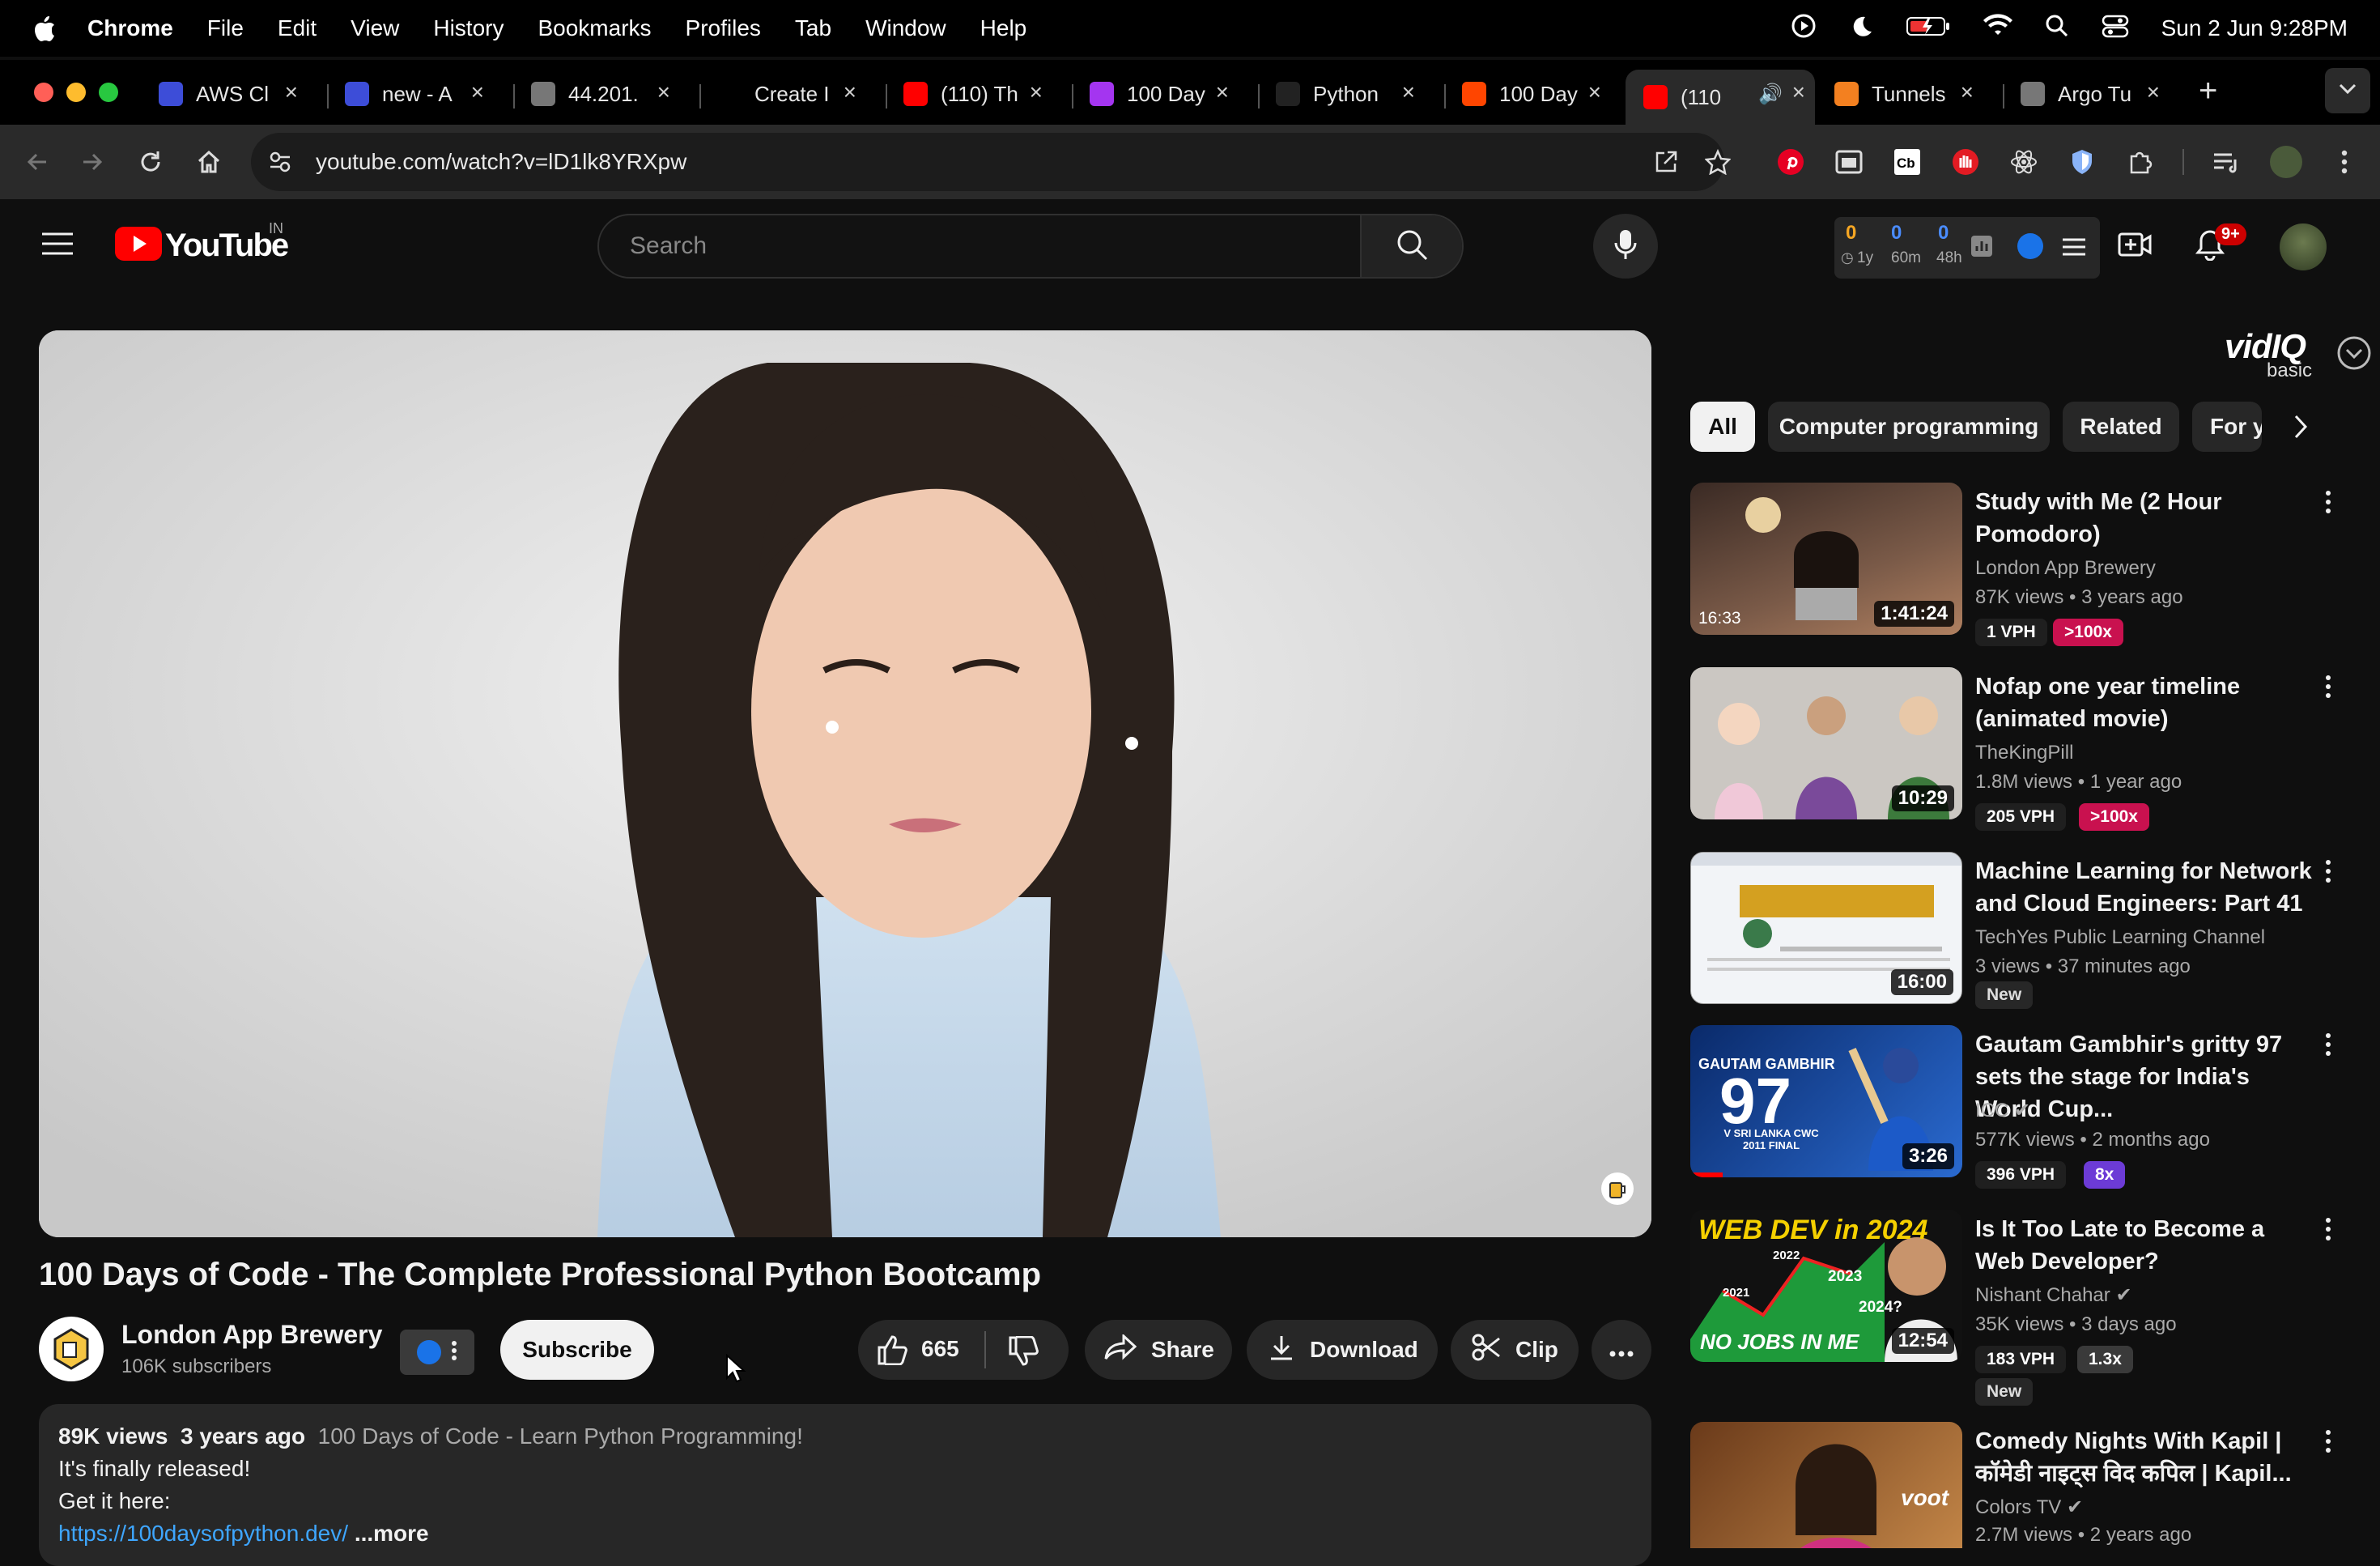 The image size is (2380, 1566). What do you see at coordinates (991, 162) in the screenshot?
I see `address-bar: youtube.com/watch?v=lD1lk8YRXpw` at bounding box center [991, 162].